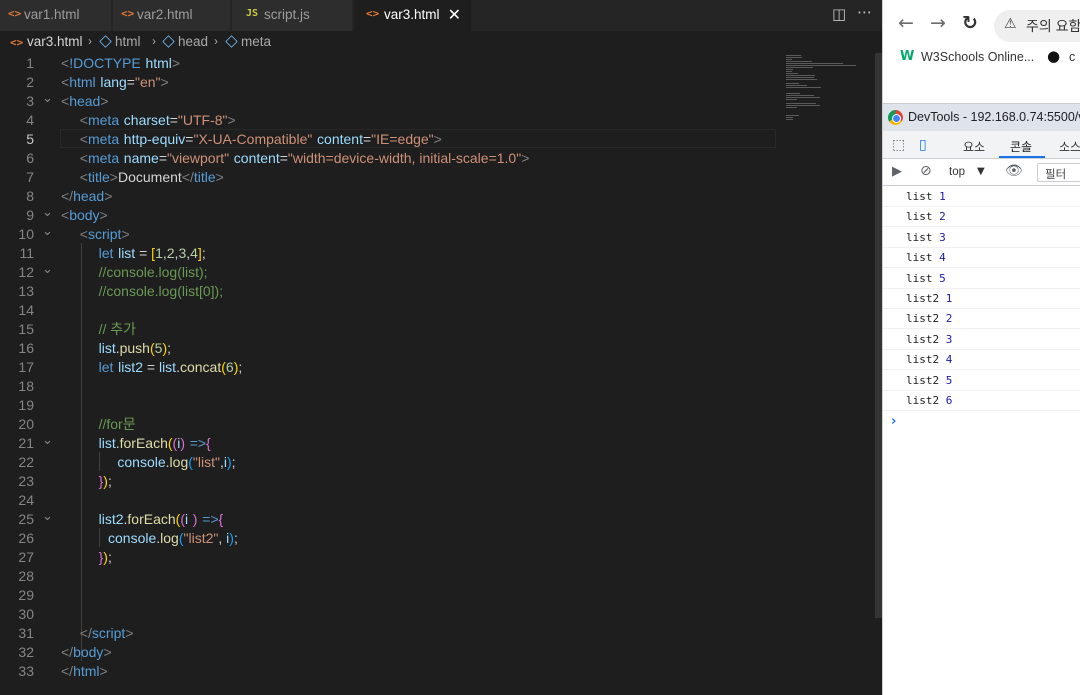  I want to click on minimap, so click(829, 374).